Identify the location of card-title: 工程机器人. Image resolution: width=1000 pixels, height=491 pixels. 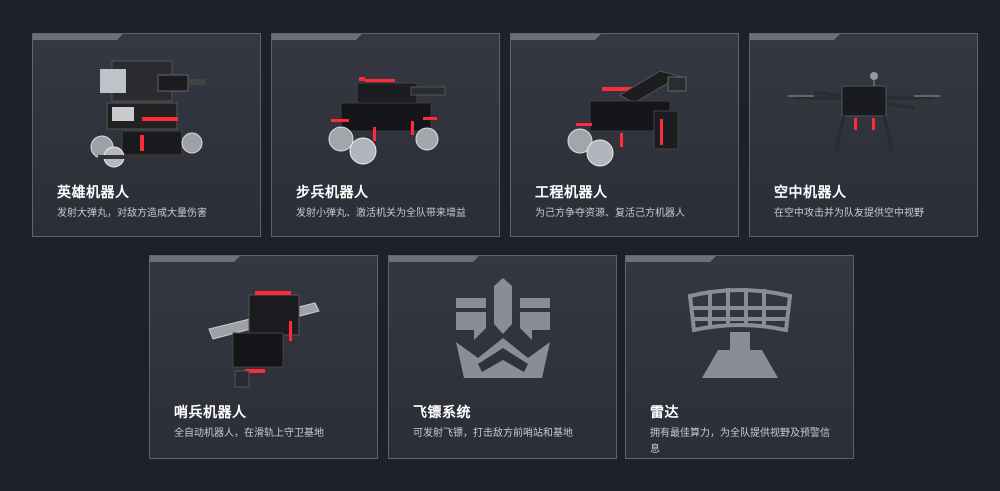
(571, 193).